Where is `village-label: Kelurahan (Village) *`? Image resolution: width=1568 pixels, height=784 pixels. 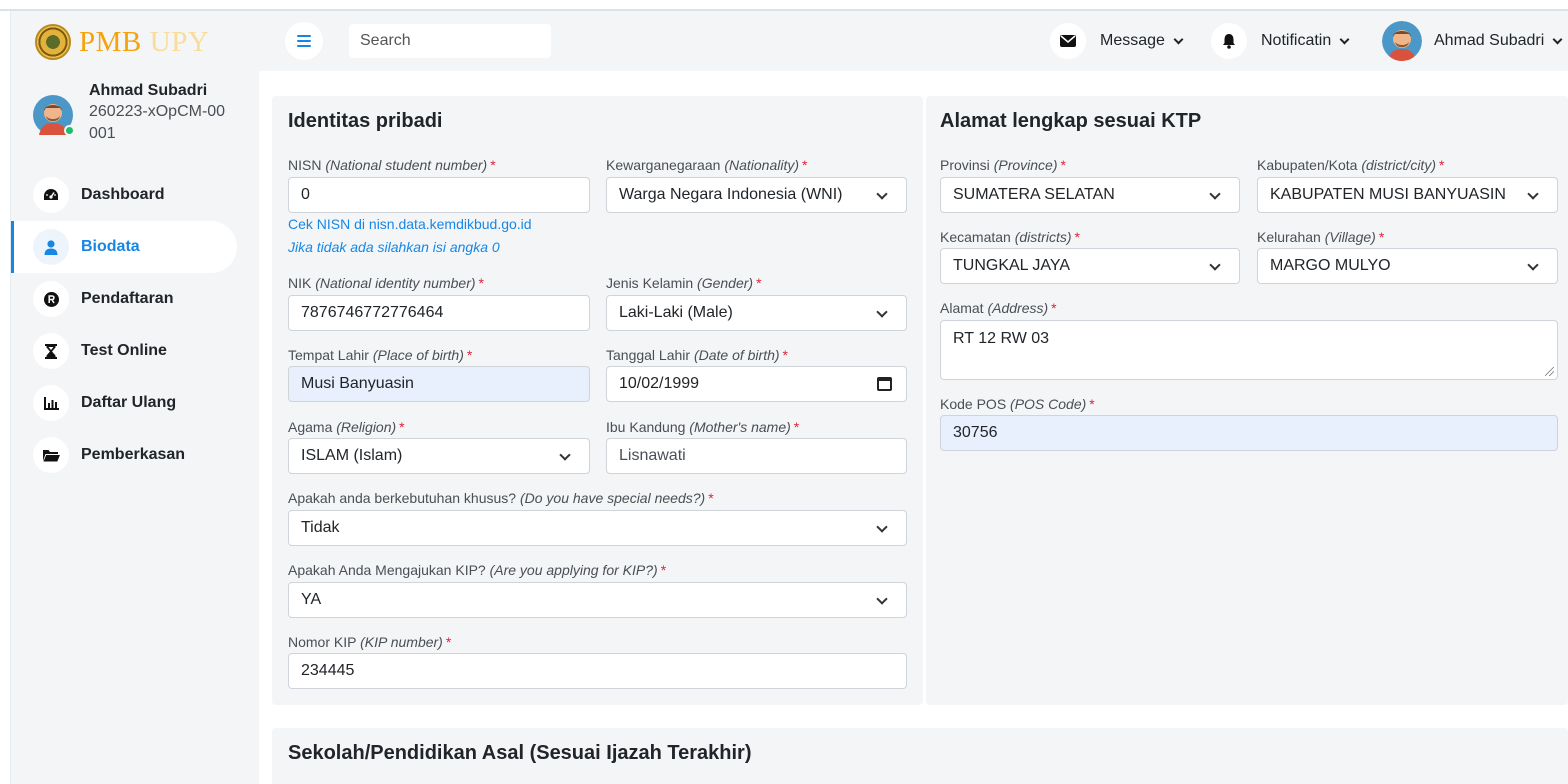 village-label: Kelurahan (Village) * is located at coordinates (1321, 237).